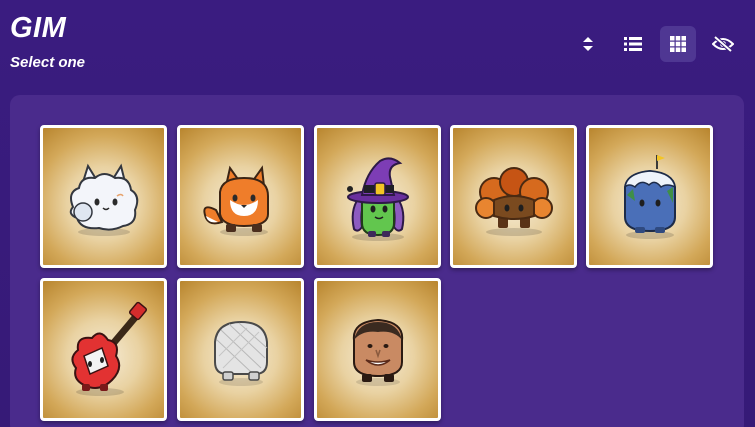  I want to click on smiling-face-gim-icon, so click(377, 352).